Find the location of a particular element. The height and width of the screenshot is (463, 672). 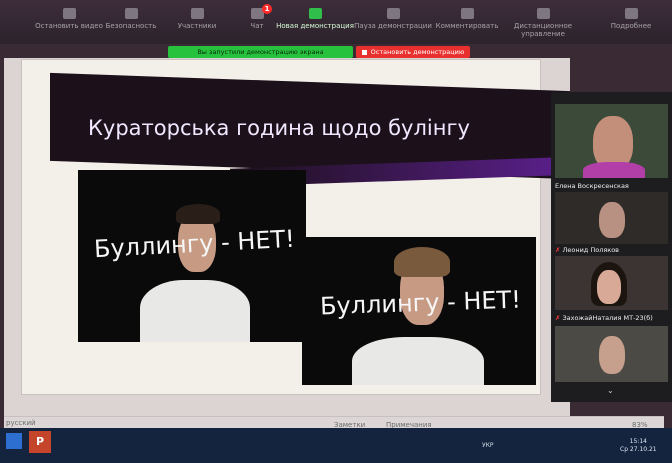

participants-icon is located at coordinates (197, 13).